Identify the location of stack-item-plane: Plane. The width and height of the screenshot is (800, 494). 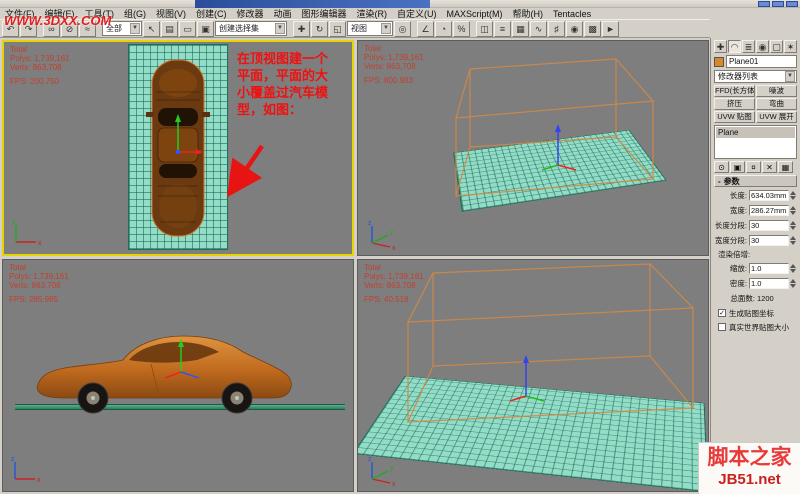
(755, 132).